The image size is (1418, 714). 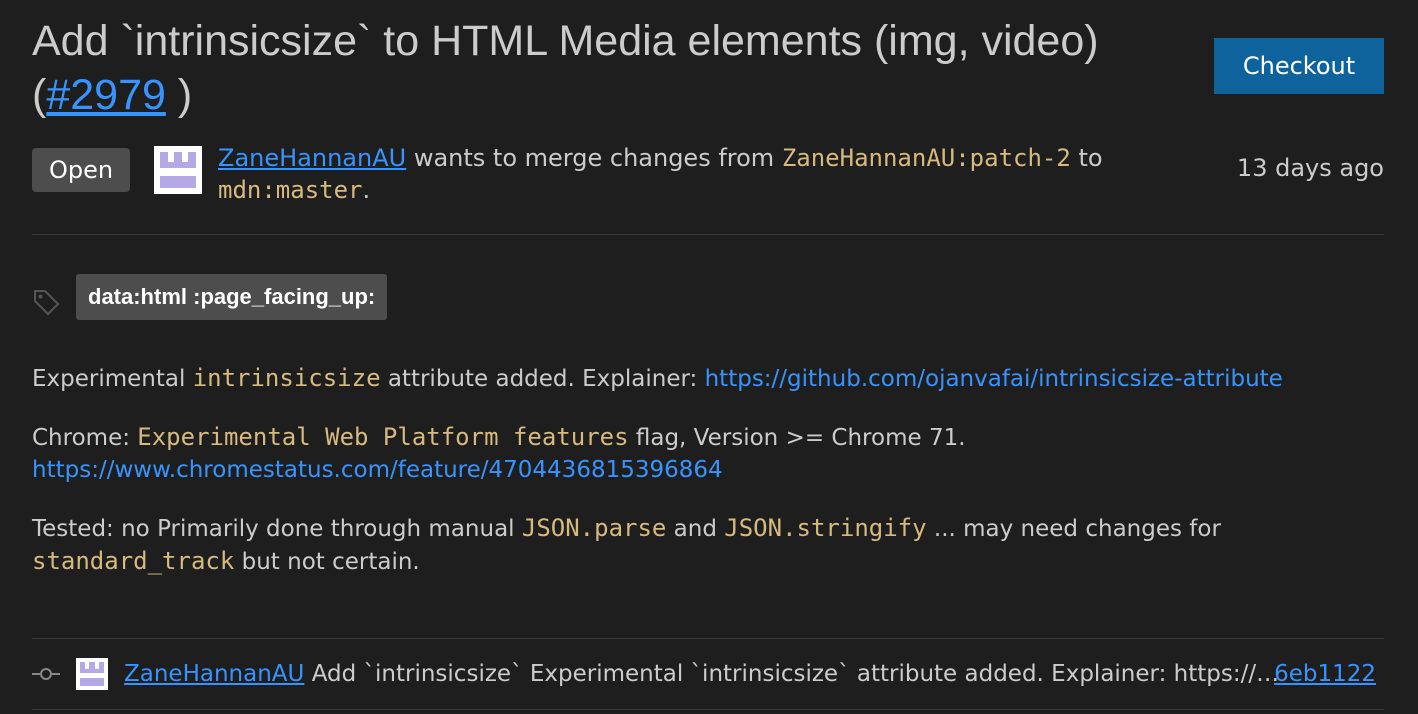 I want to click on commit-author-link: ZaneHannanAU, so click(x=214, y=674).